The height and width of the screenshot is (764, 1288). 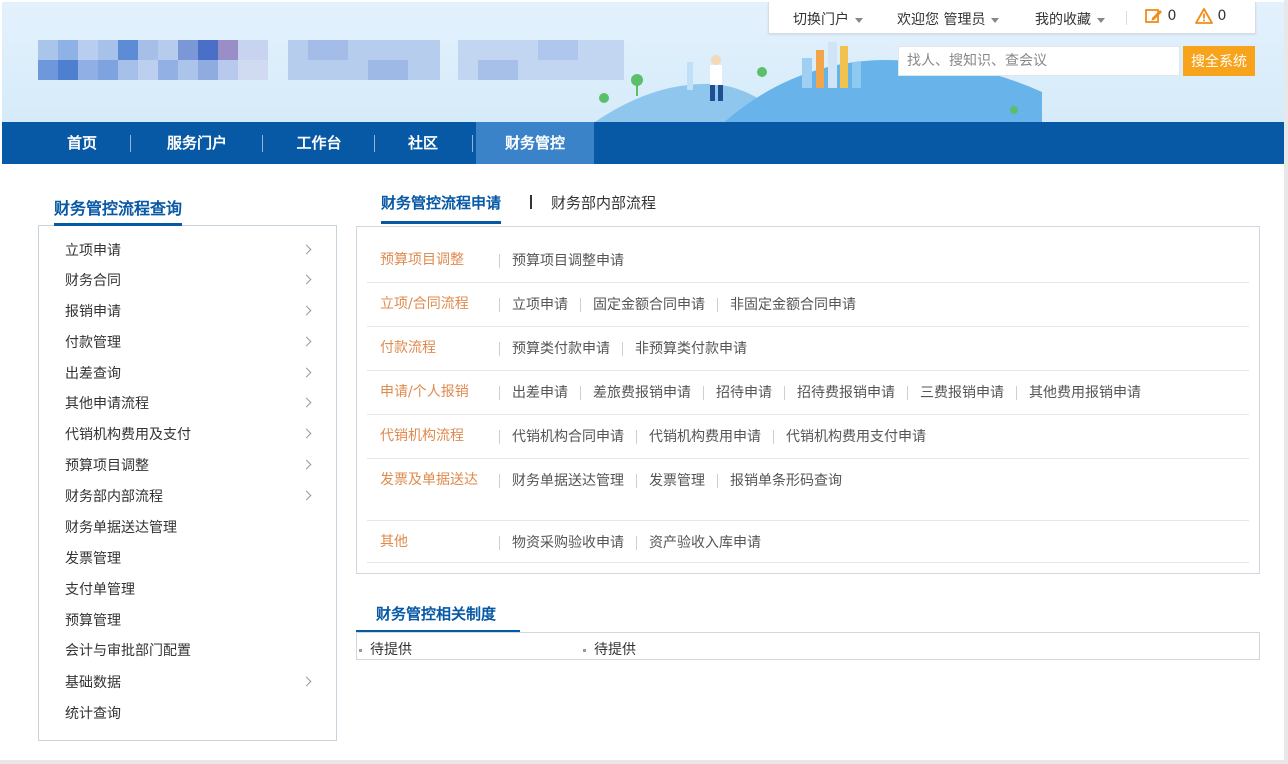 What do you see at coordinates (429, 480) in the screenshot?
I see `flow-category: 发票及单据送达` at bounding box center [429, 480].